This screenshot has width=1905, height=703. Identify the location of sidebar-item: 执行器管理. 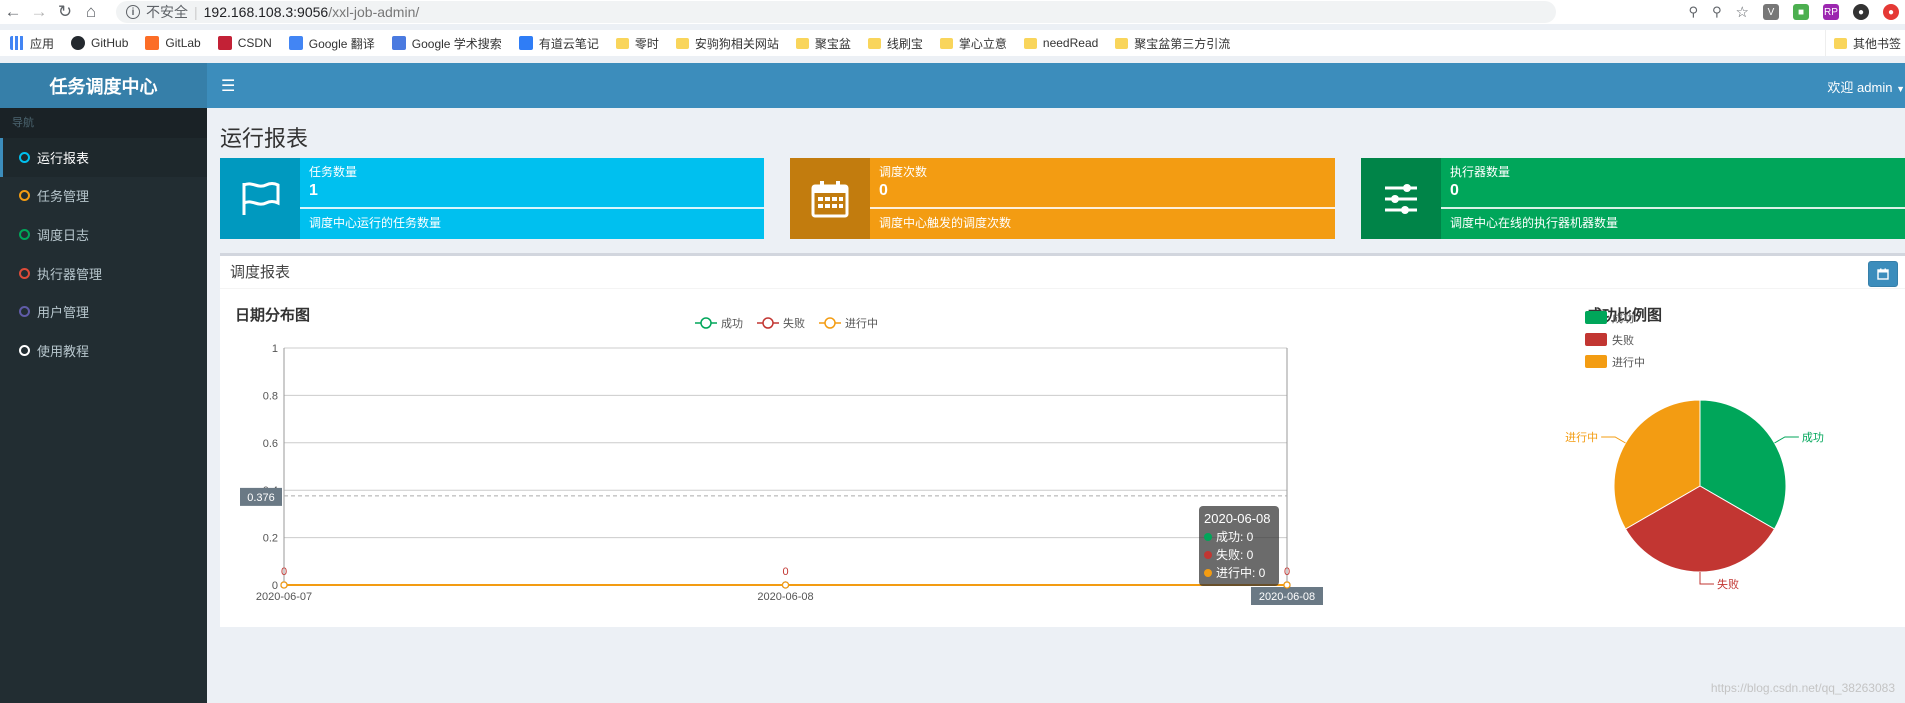
(103, 273).